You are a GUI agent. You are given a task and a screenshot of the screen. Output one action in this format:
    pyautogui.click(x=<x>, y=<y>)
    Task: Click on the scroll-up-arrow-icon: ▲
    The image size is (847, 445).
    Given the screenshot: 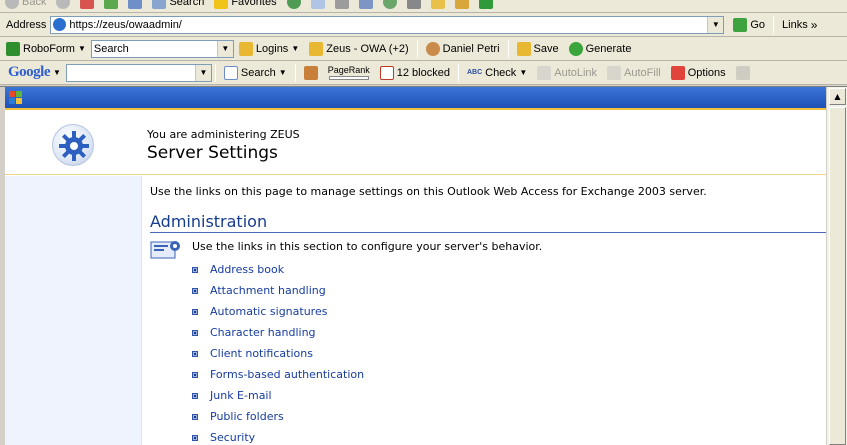 What is the action you would take?
    pyautogui.click(x=837, y=96)
    